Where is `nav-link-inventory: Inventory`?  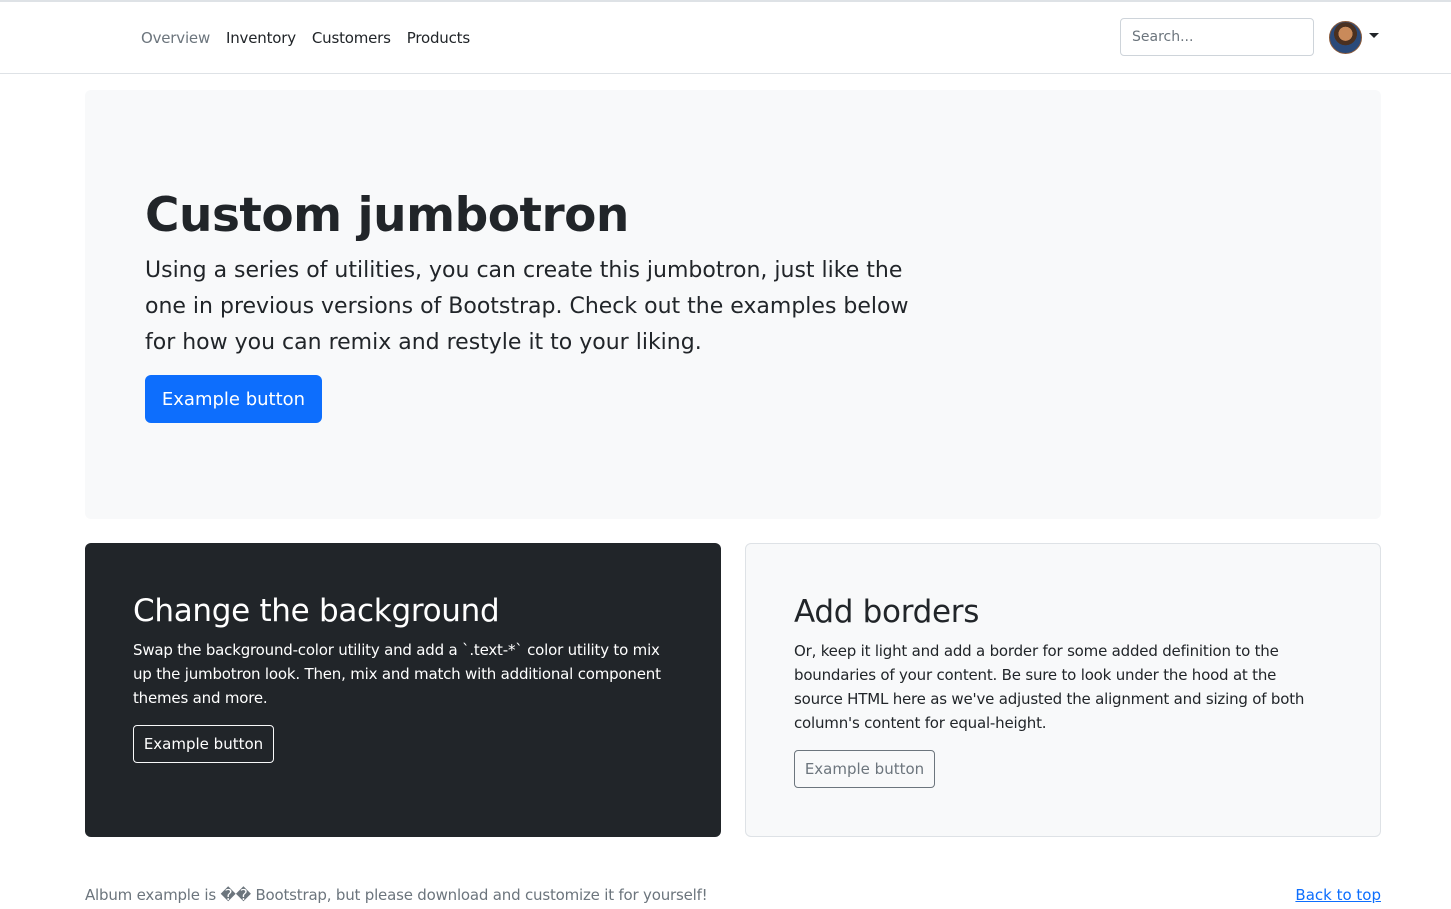
nav-link-inventory: Inventory is located at coordinates (261, 38).